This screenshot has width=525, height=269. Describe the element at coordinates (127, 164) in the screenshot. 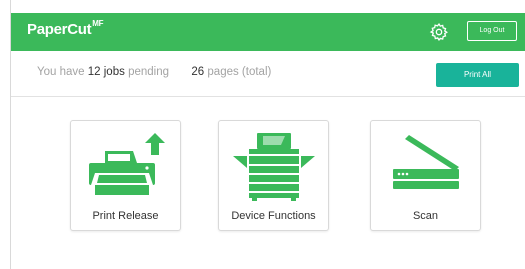

I see `printer-upload-icon` at that location.